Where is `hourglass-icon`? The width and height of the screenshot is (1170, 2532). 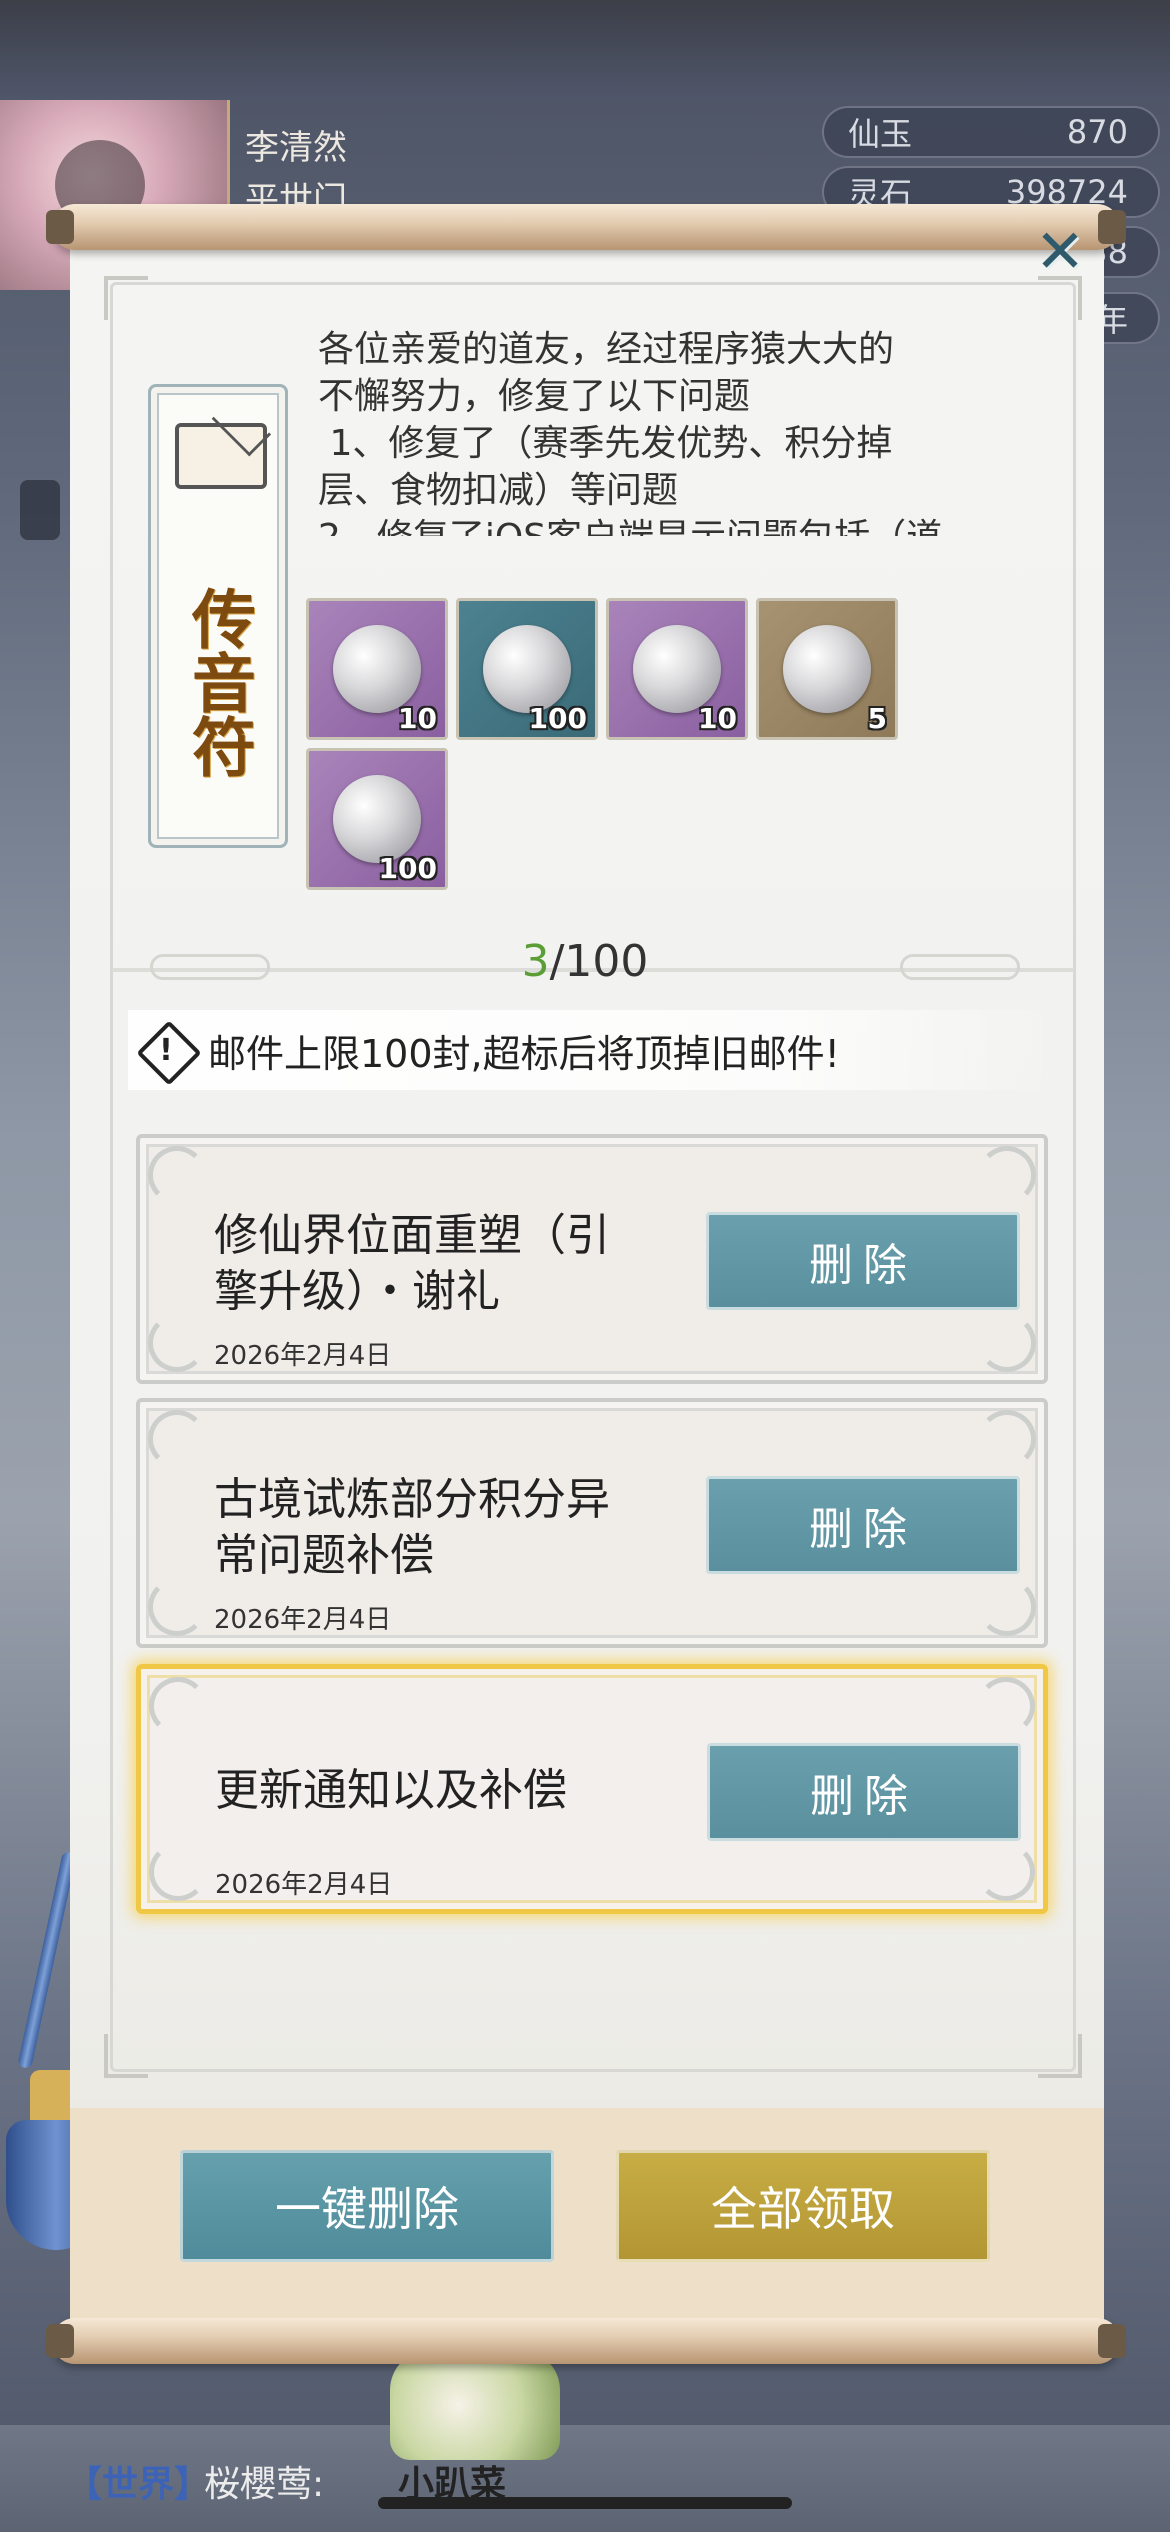 hourglass-icon is located at coordinates (827, 669).